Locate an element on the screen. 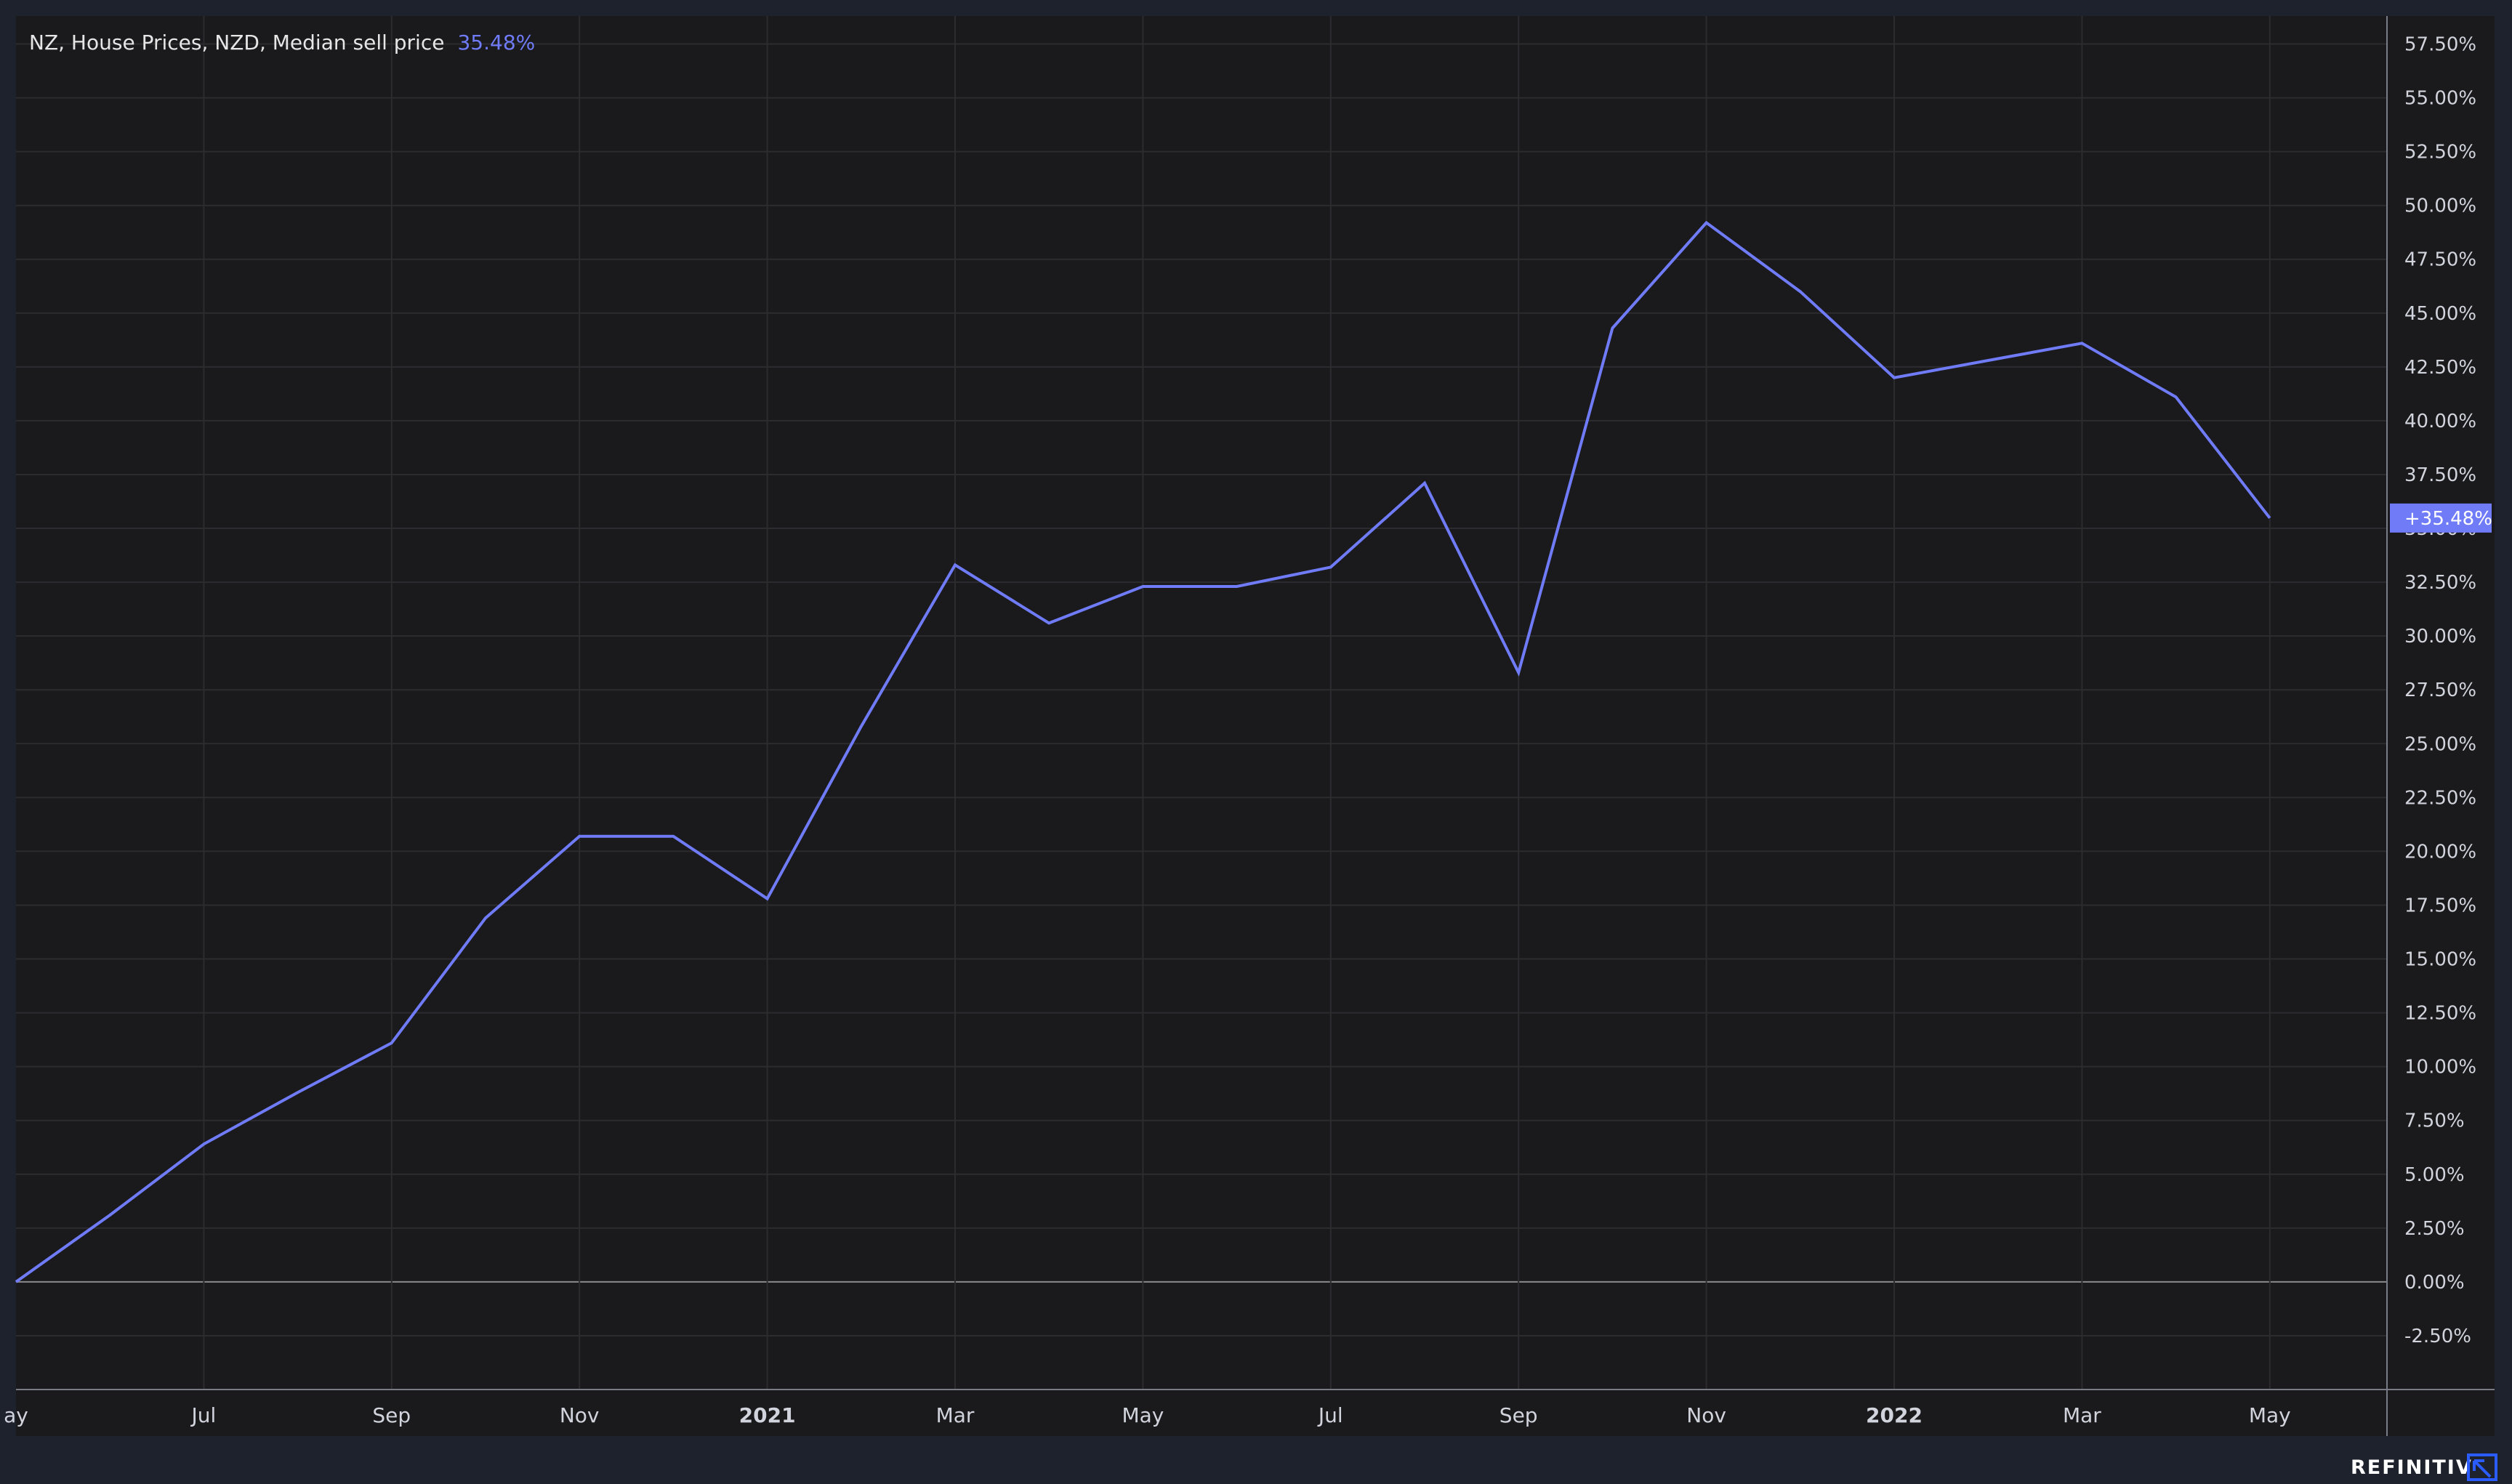 This screenshot has height=1484, width=2512. y-tick-label: 27.50% is located at coordinates (2440, 690).